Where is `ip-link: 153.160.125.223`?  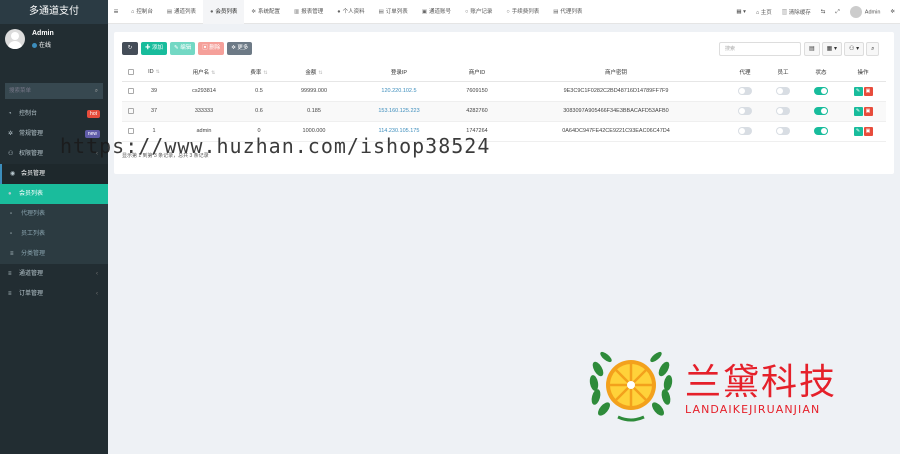 ip-link: 153.160.125.223 is located at coordinates (398, 111).